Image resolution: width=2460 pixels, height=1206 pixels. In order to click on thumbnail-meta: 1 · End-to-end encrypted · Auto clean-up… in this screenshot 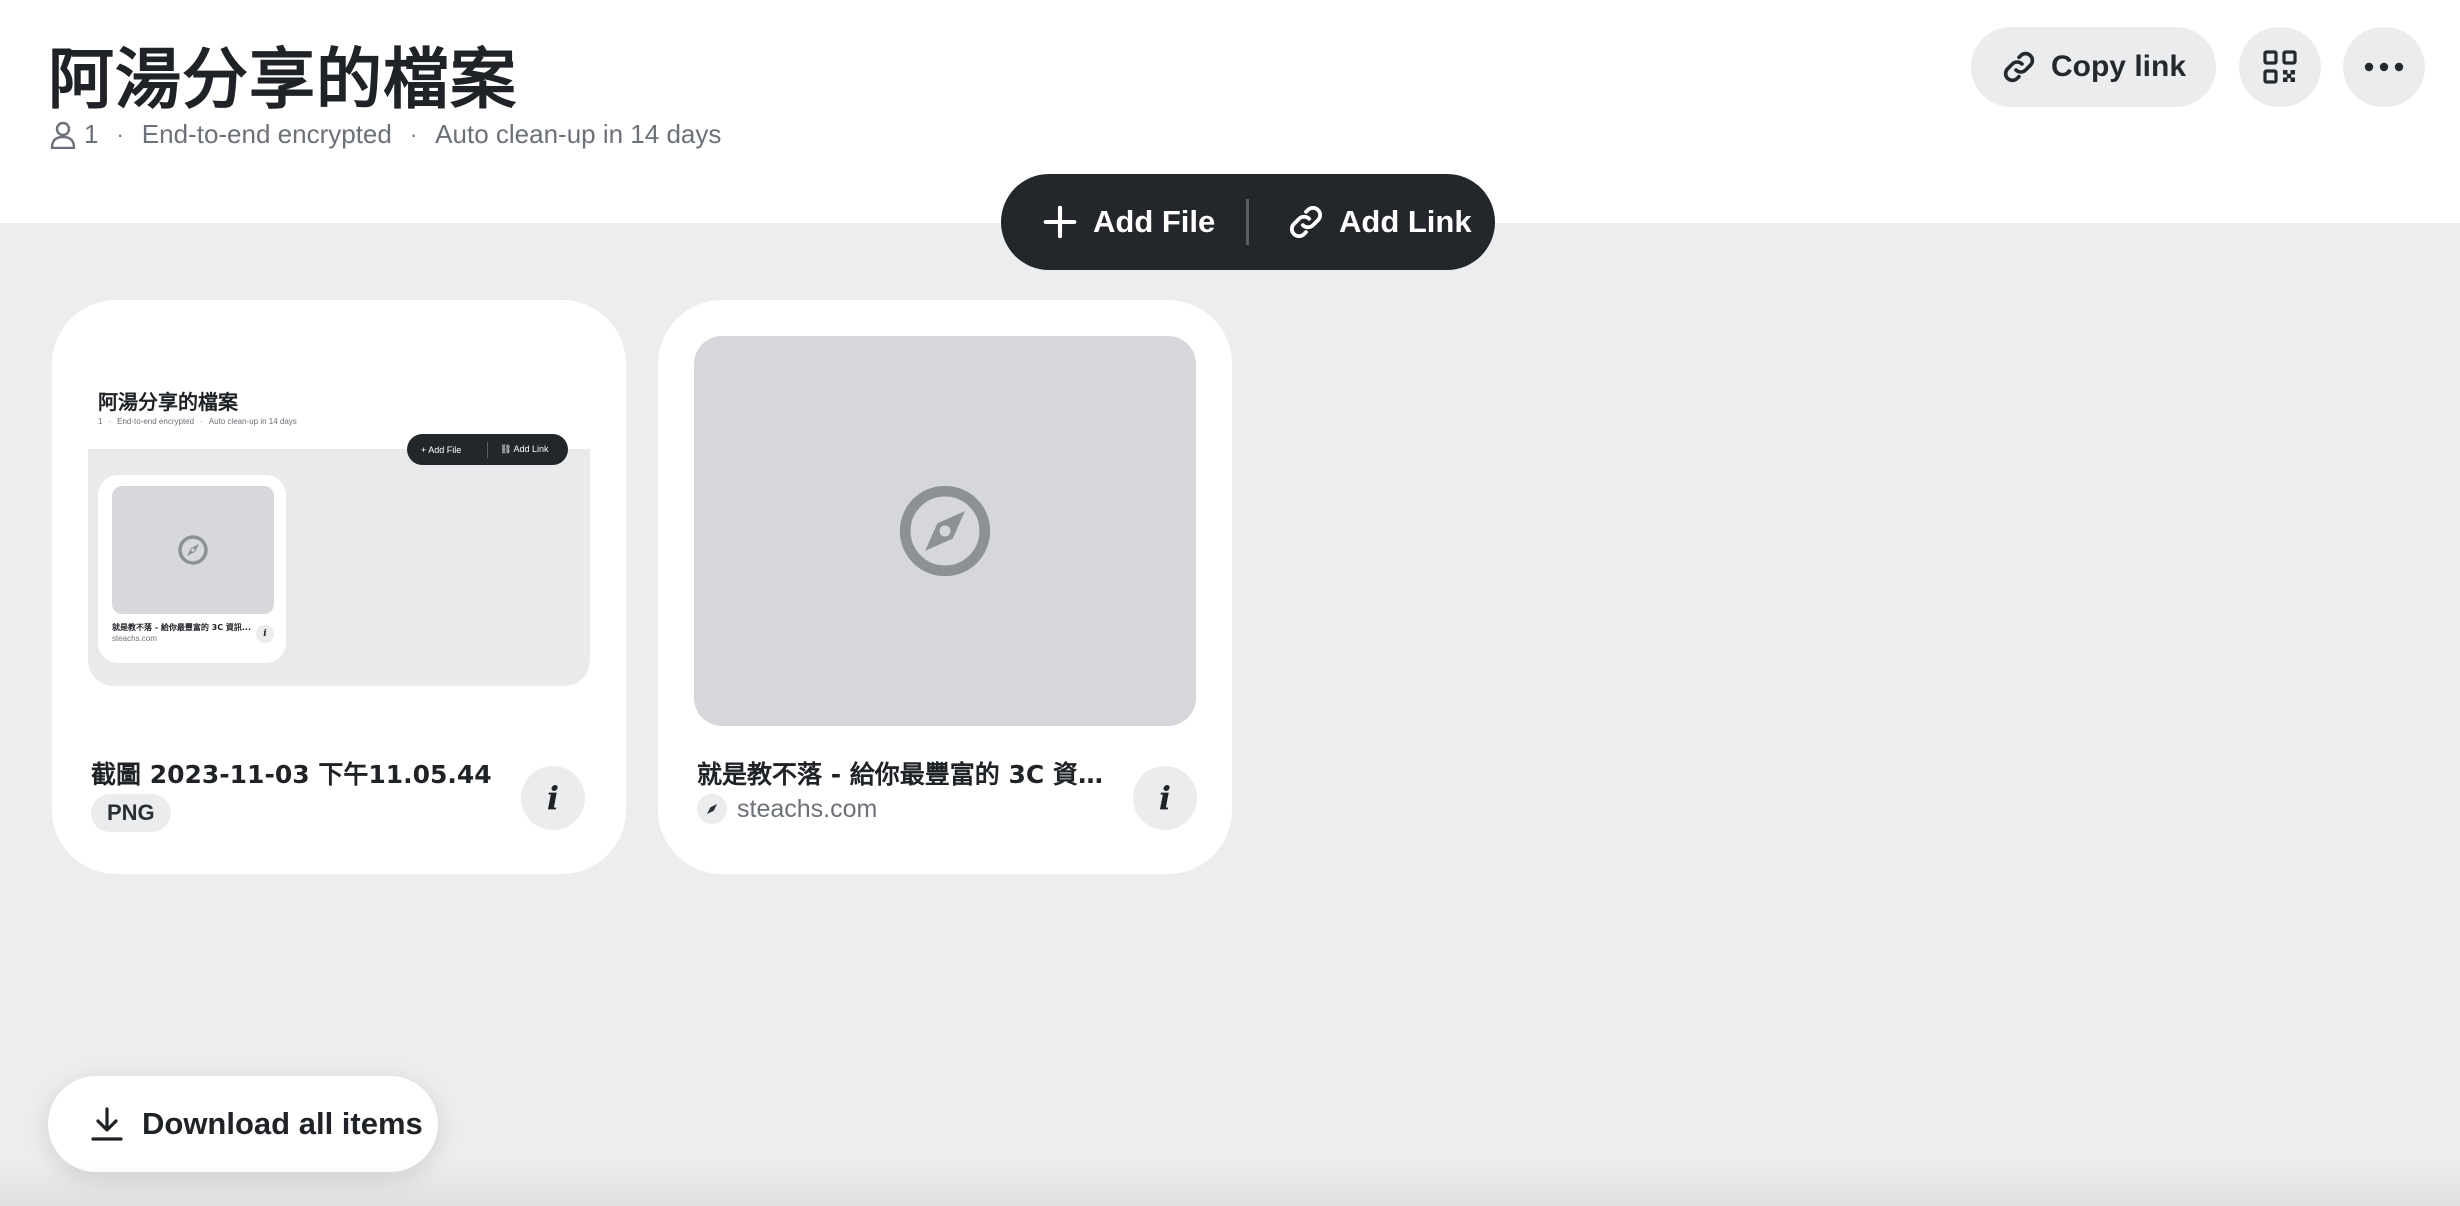, I will do `click(197, 421)`.